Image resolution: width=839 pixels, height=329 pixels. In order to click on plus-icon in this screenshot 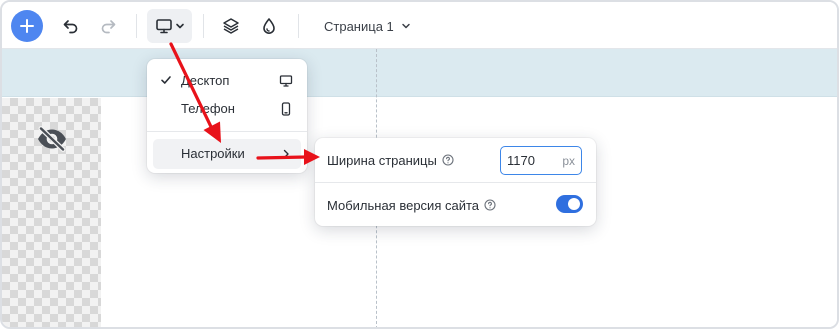, I will do `click(27, 26)`.